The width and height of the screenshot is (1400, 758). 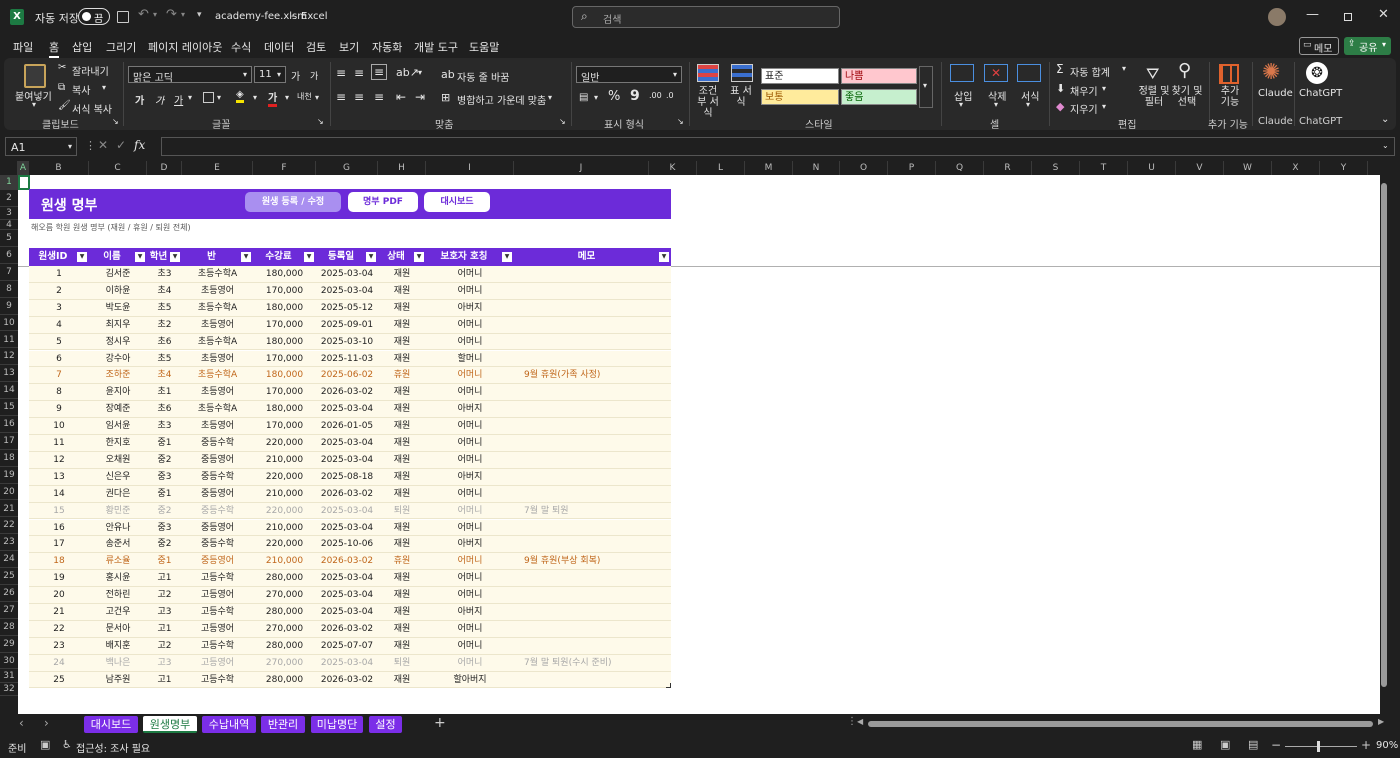 I want to click on column-header: M, so click(x=769, y=168).